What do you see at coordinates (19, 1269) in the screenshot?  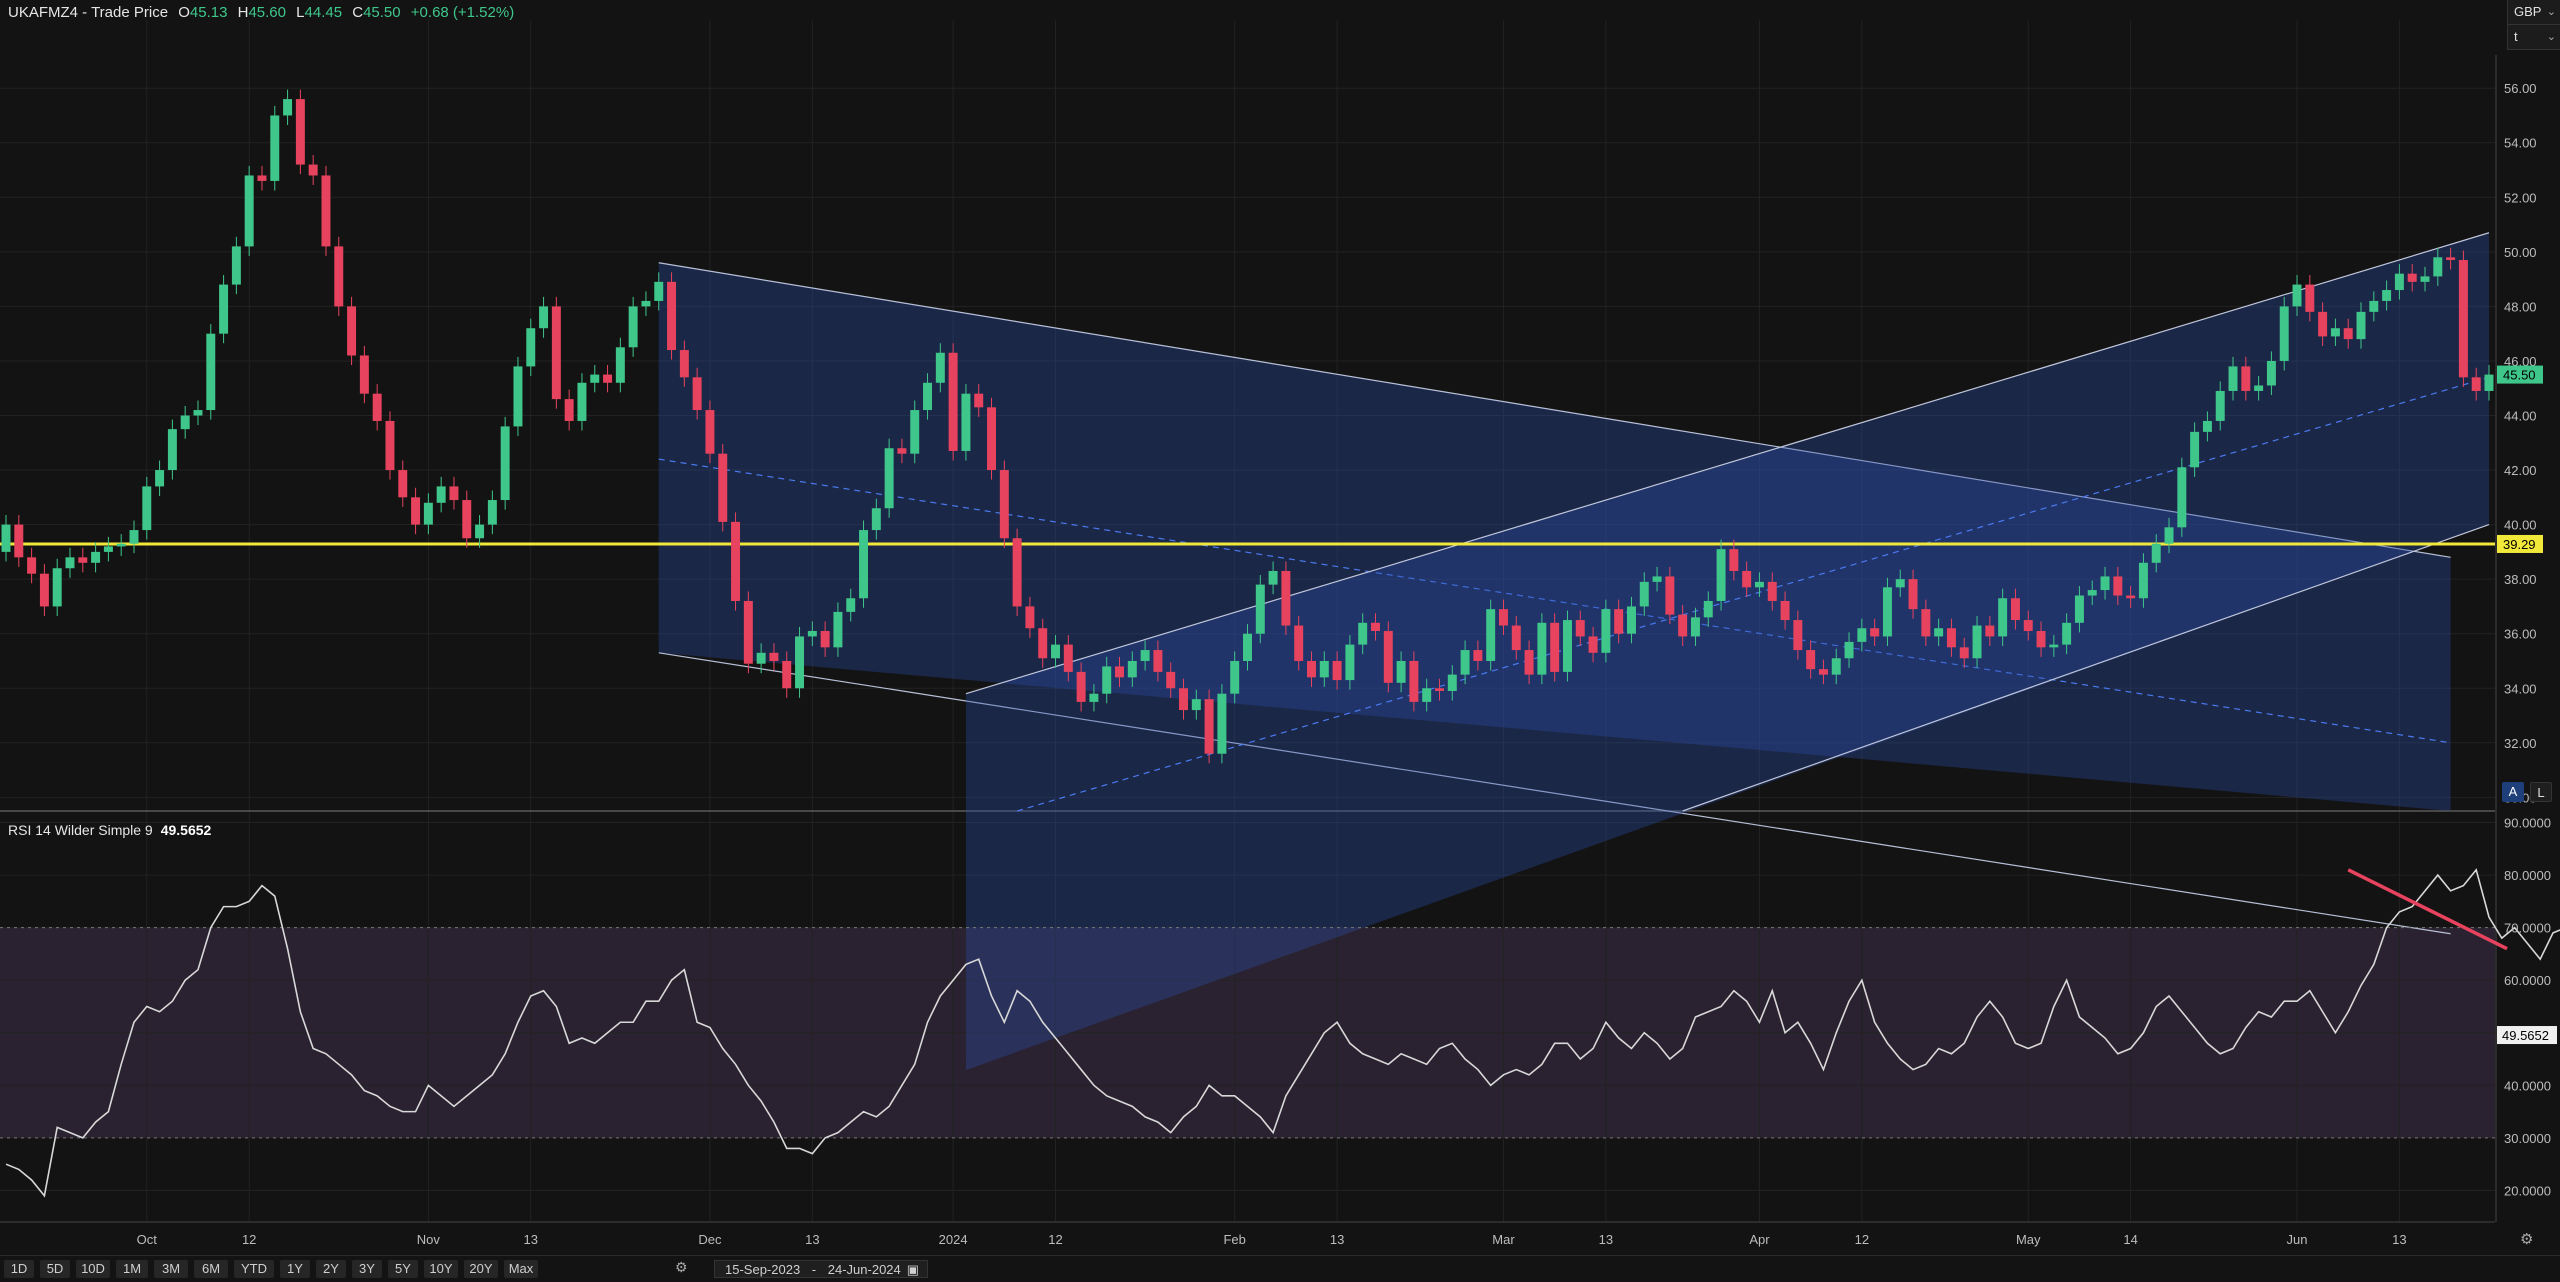 I see `range-button-1d: 1D` at bounding box center [19, 1269].